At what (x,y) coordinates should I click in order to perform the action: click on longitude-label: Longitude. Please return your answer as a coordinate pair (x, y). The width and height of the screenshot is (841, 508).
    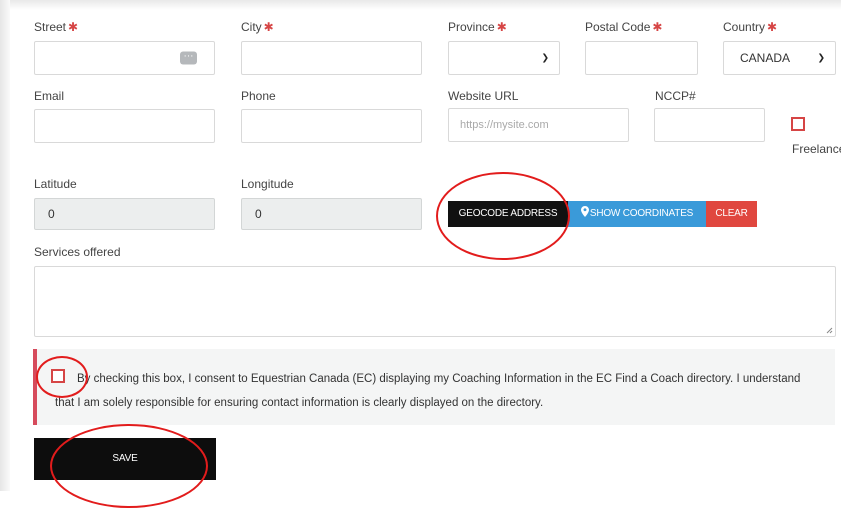
    Looking at the image, I should click on (267, 184).